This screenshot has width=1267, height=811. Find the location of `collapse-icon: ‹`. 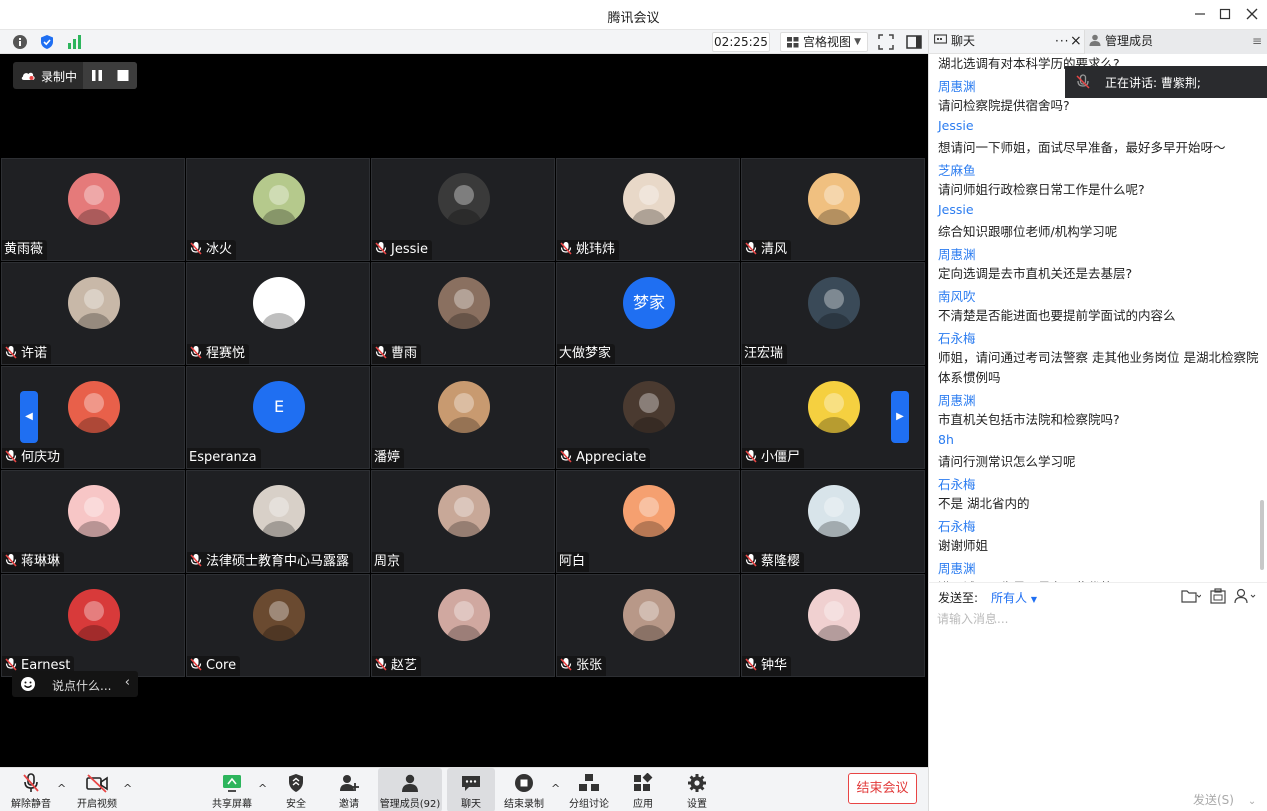

collapse-icon: ‹ is located at coordinates (127, 682).